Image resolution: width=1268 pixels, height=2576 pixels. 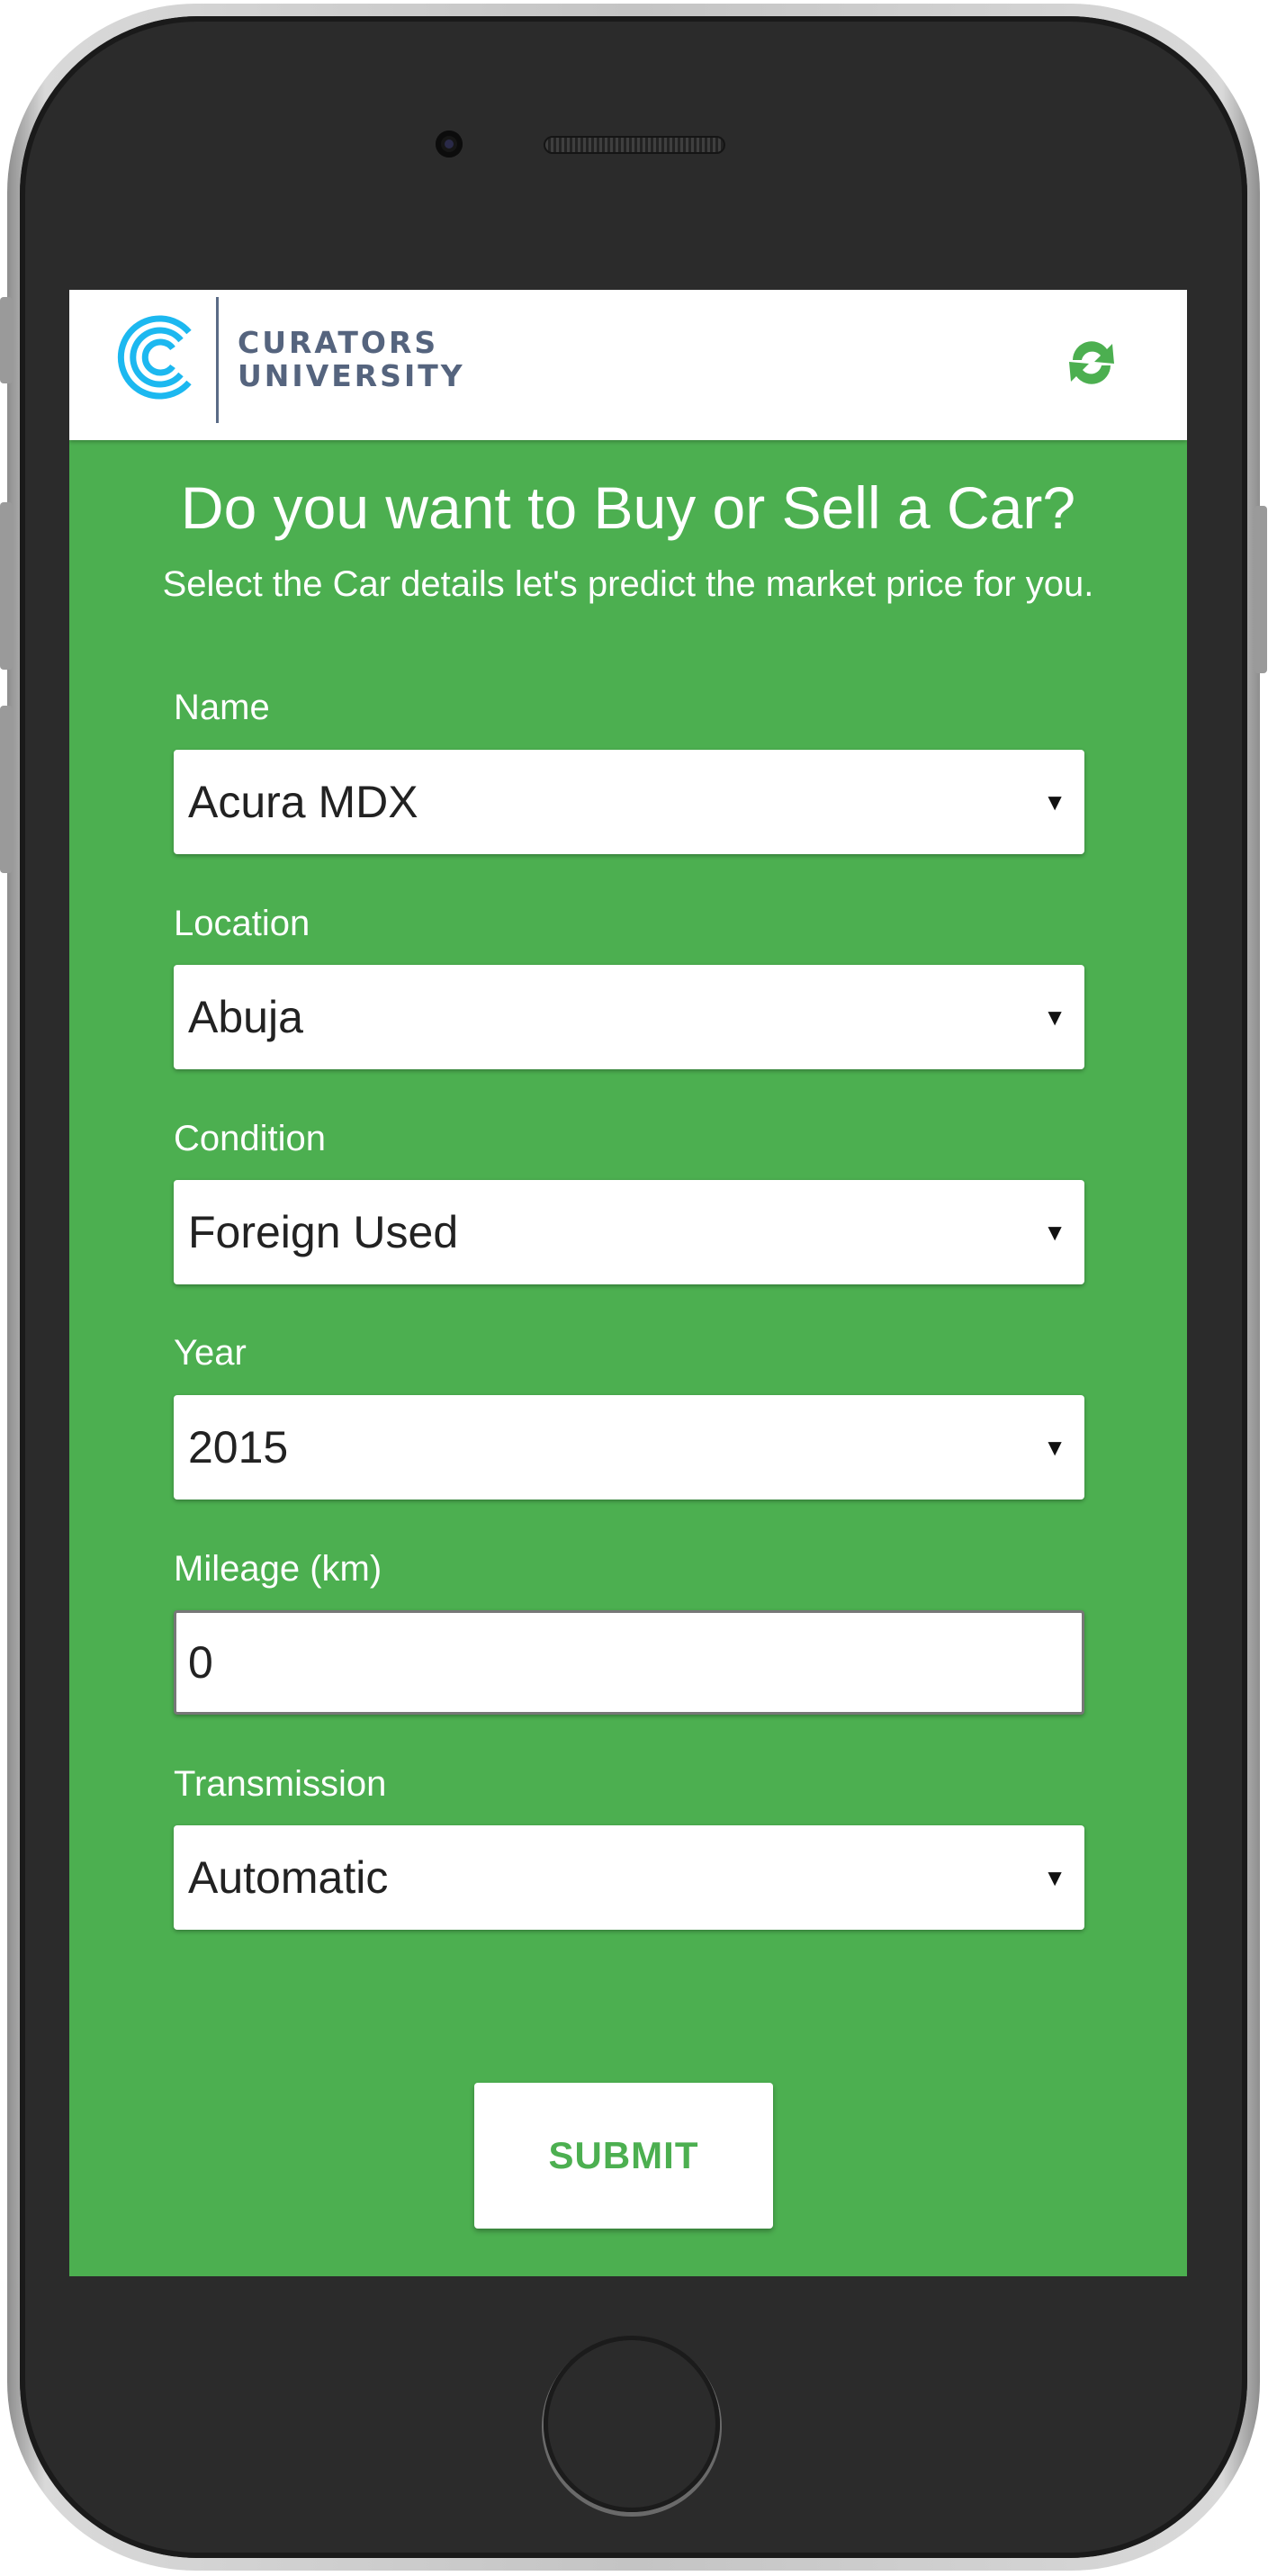 I want to click on volume-down-button, so click(x=6, y=789).